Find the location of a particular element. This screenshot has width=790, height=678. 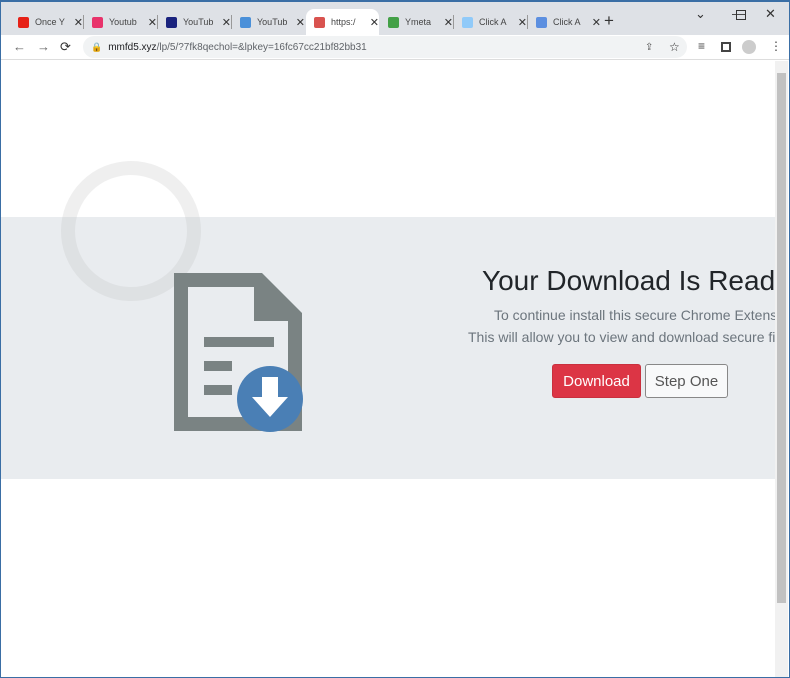

maximize-icon is located at coordinates (741, 15).